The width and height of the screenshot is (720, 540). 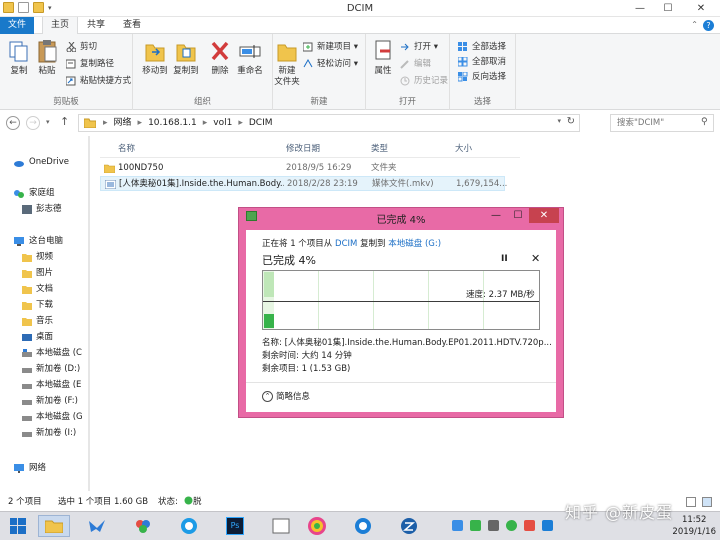 What do you see at coordinates (51, 385) in the screenshot?
I see `nav-drive-e: 本地磁盘 (E` at bounding box center [51, 385].